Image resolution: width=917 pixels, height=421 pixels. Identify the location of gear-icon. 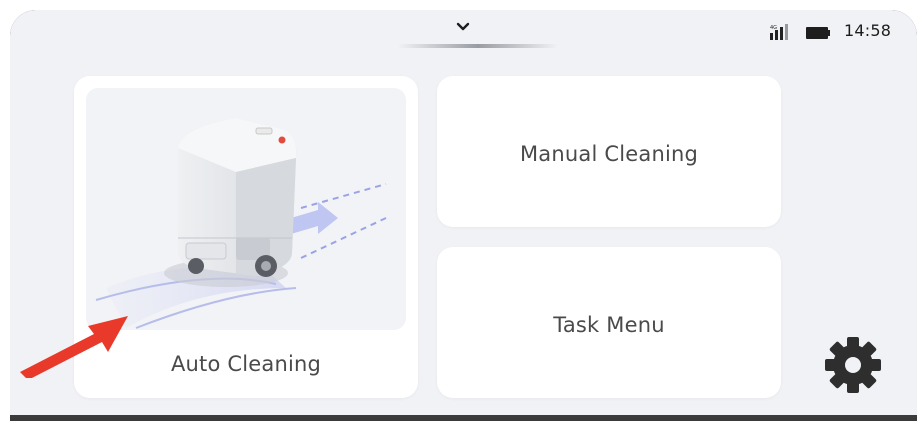
(853, 365).